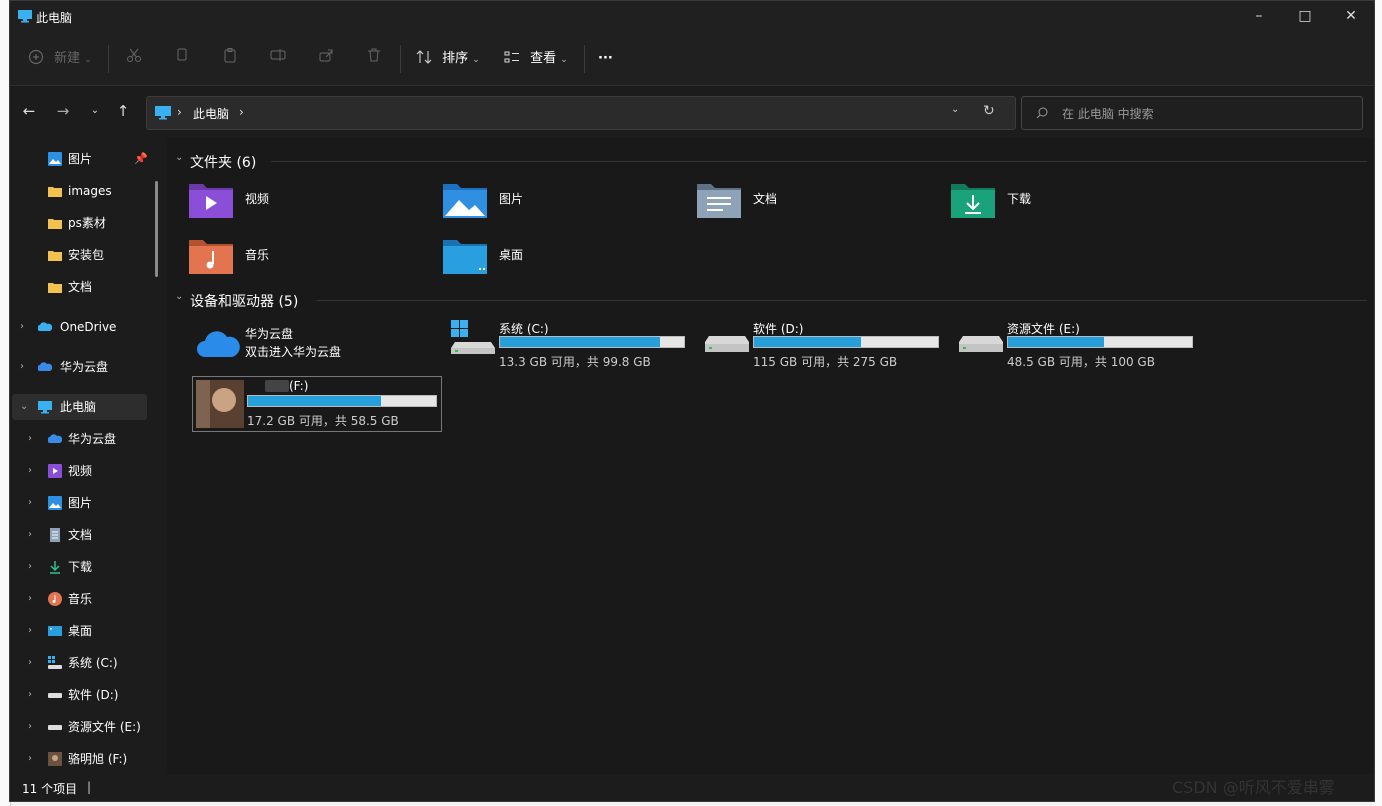 This screenshot has width=1382, height=806. I want to click on delete-button, so click(374, 59).